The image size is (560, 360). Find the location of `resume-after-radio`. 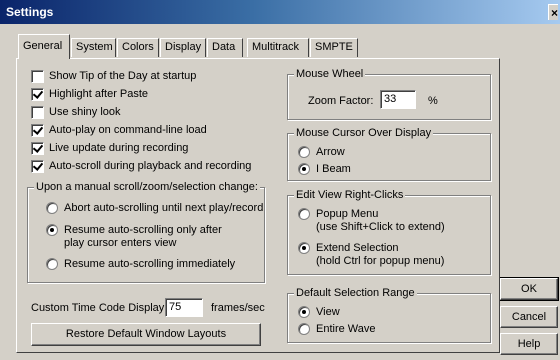

resume-after-radio is located at coordinates (52, 230).